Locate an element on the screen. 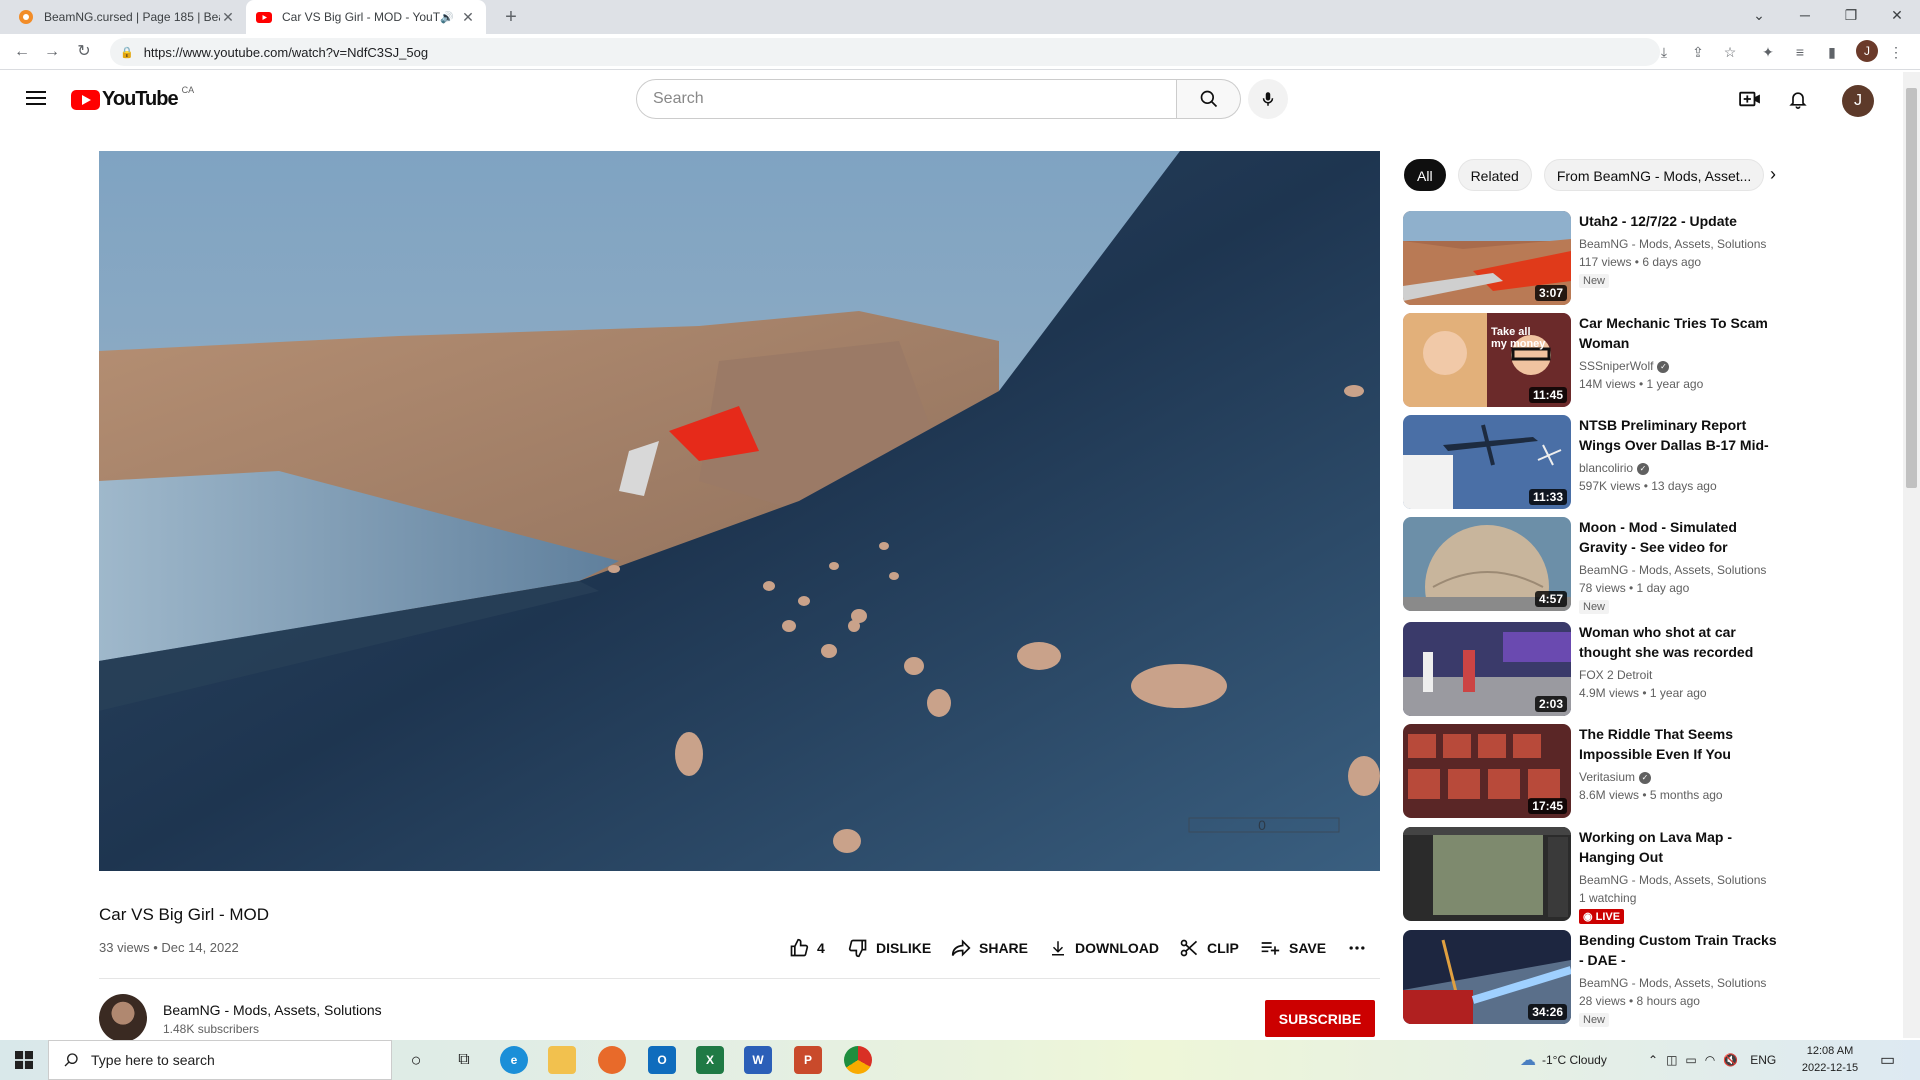  system-tray-icons: ⌃ ◫ ▭ ◠ 🔇 ENG is located at coordinates (1712, 1060).